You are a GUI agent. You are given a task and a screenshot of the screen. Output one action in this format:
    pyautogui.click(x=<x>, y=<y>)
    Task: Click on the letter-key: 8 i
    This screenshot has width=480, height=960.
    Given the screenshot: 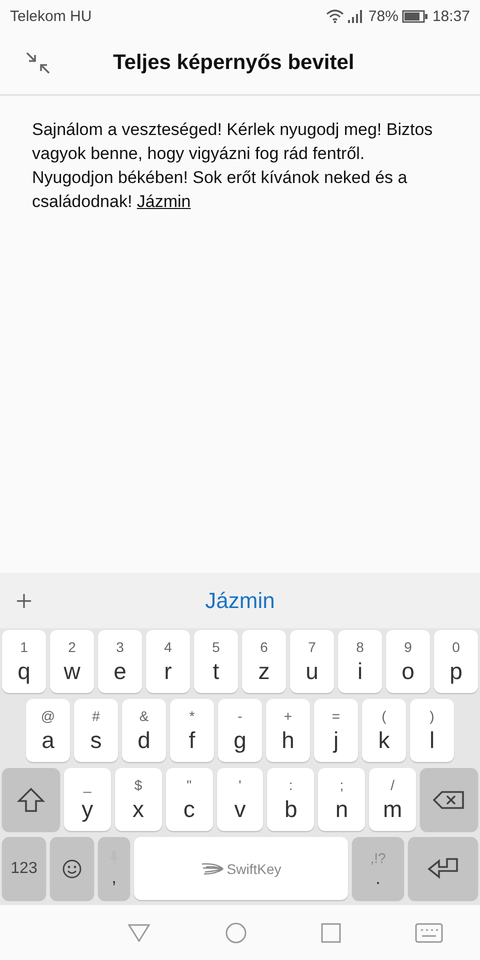 What is the action you would take?
    pyautogui.click(x=360, y=661)
    